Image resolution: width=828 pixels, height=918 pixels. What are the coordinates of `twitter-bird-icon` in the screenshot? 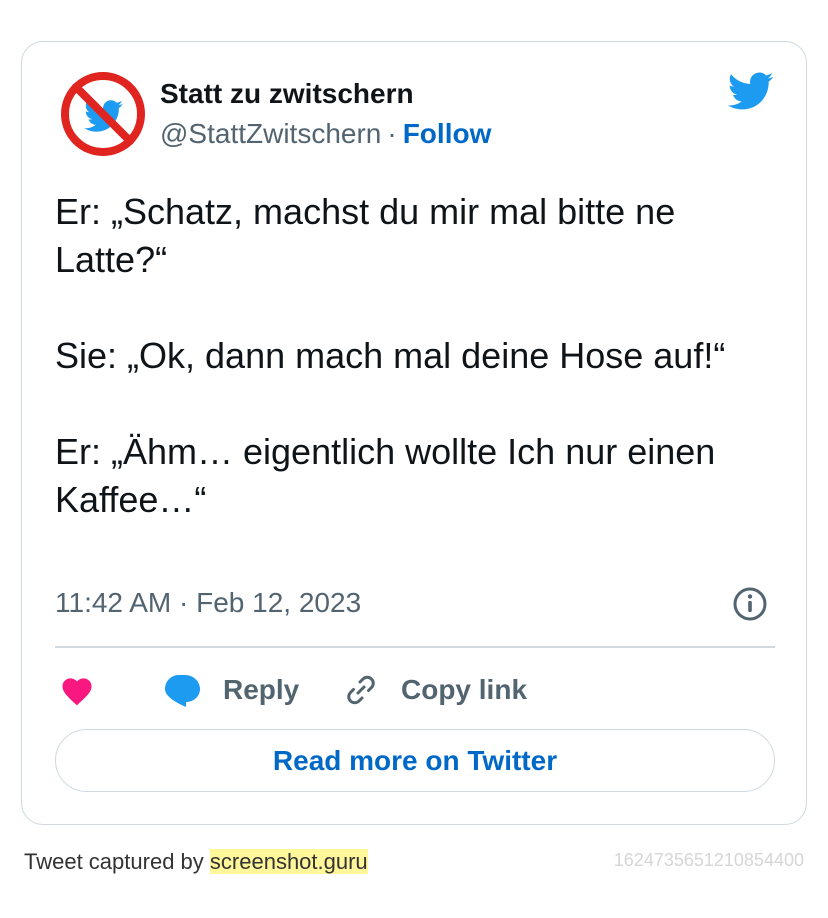 It's located at (750, 91).